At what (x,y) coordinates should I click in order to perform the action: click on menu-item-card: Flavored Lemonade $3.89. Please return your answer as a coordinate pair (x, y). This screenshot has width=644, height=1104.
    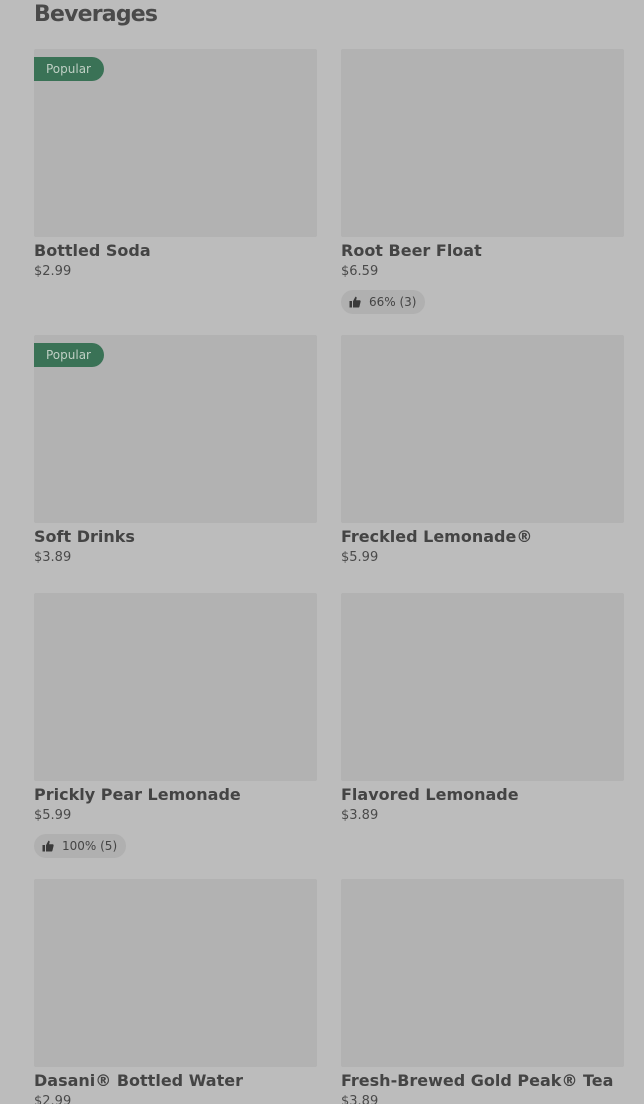
    Looking at the image, I should click on (482, 708).